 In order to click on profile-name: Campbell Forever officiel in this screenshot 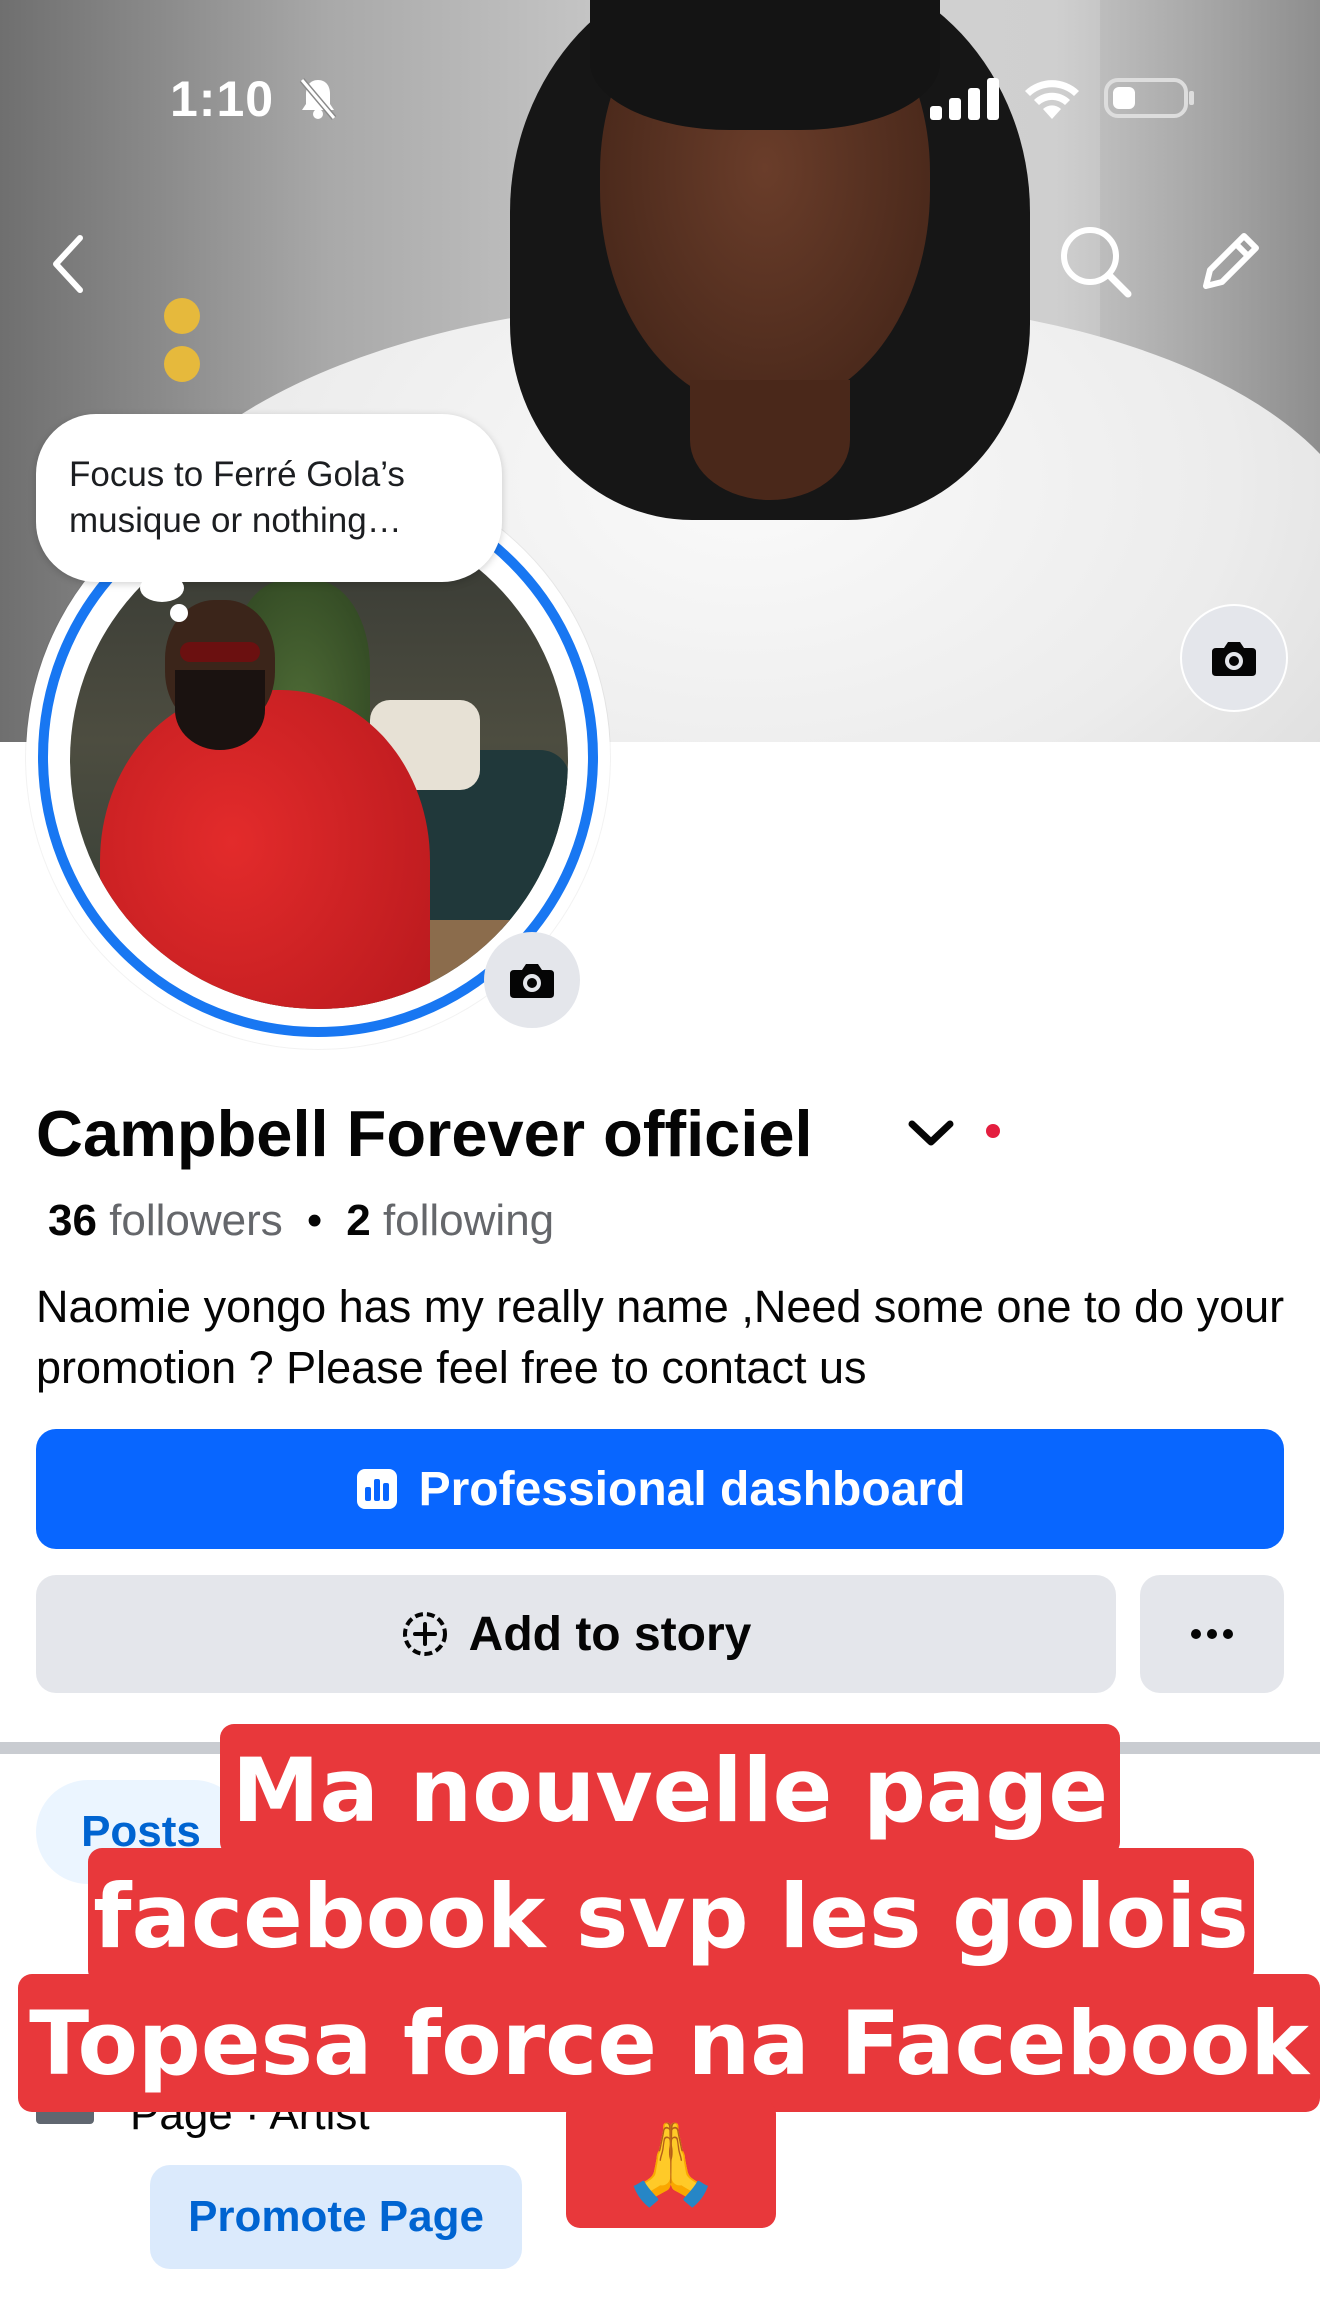, I will do `click(424, 1133)`.